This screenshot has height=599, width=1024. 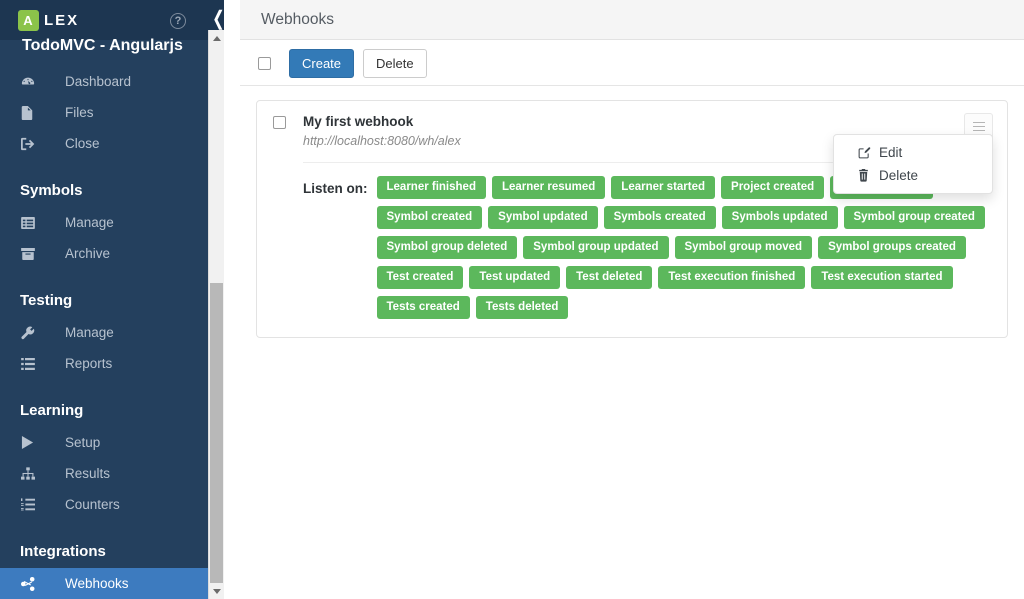 What do you see at coordinates (32, 82) in the screenshot?
I see `dashboard-icon` at bounding box center [32, 82].